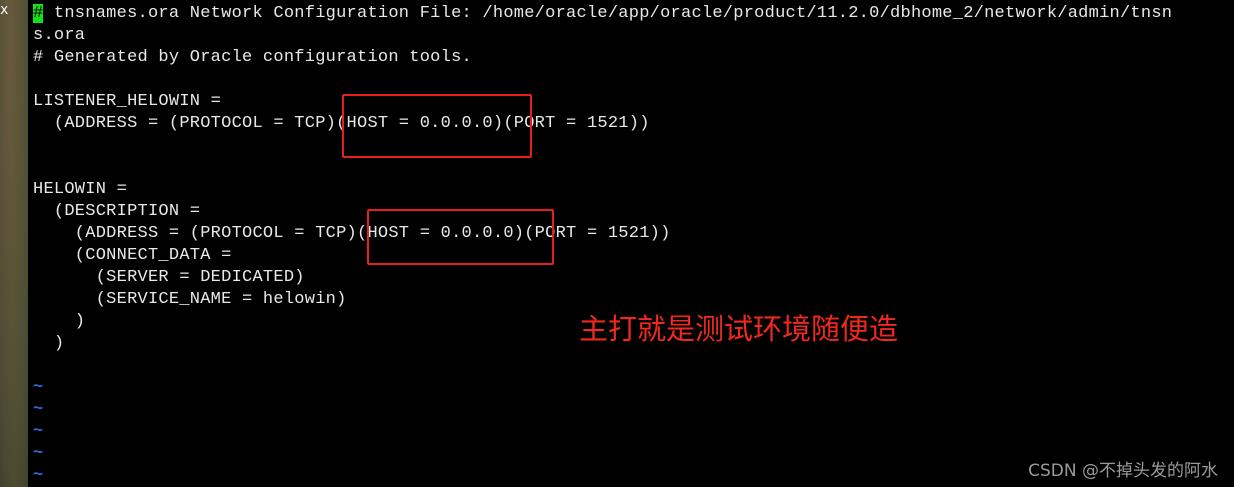 This screenshot has height=487, width=1234. Describe the element at coordinates (14, 243) in the screenshot. I see `desktop-background-strip: x` at that location.